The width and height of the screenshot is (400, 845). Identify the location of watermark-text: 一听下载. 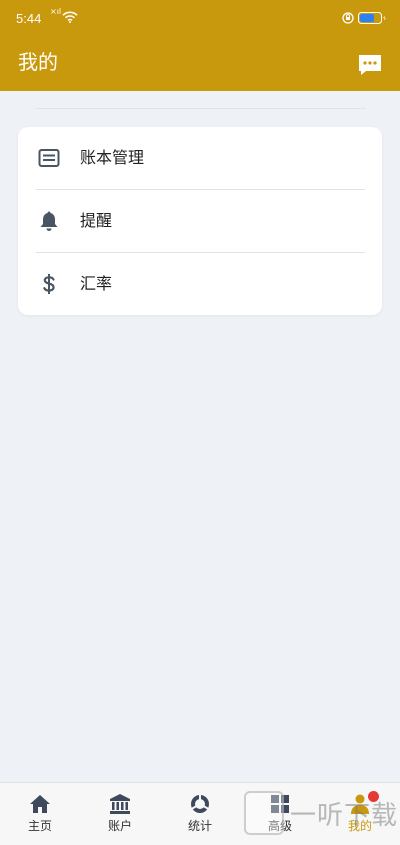
(343, 815).